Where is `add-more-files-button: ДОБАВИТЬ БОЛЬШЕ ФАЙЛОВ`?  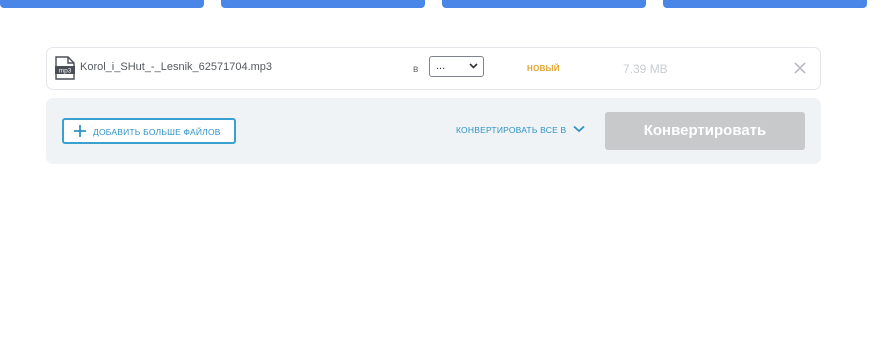
add-more-files-button: ДОБАВИТЬ БОЛЬШЕ ФАЙЛОВ is located at coordinates (149, 131).